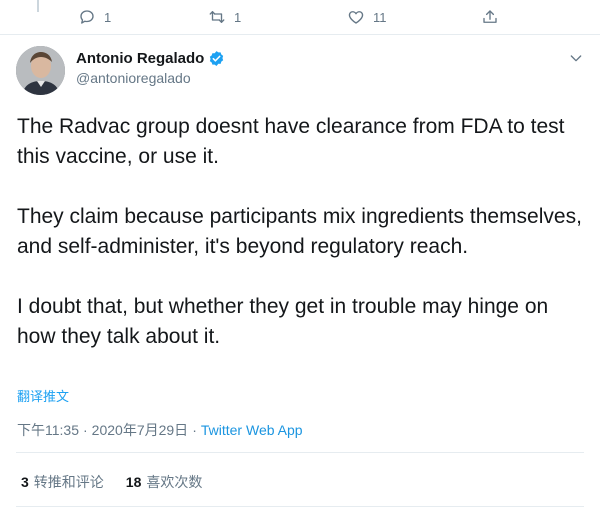  I want to click on reply-count: 1, so click(108, 17).